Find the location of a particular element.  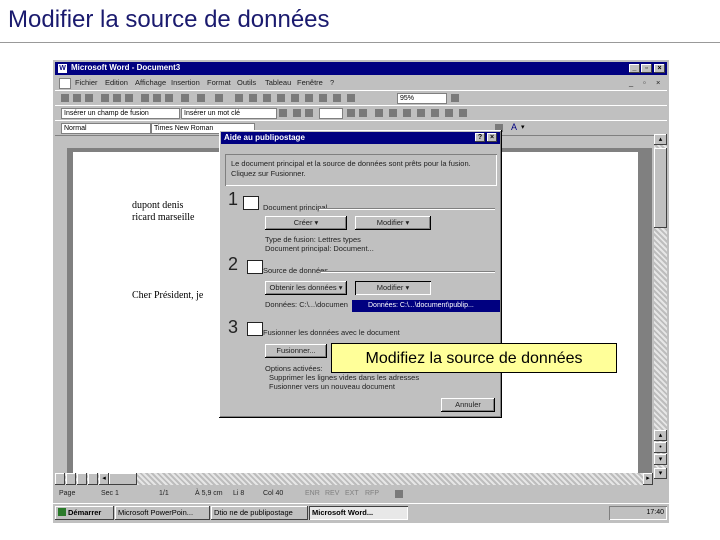

doc-minimize-icon: _ is located at coordinates (631, 82).